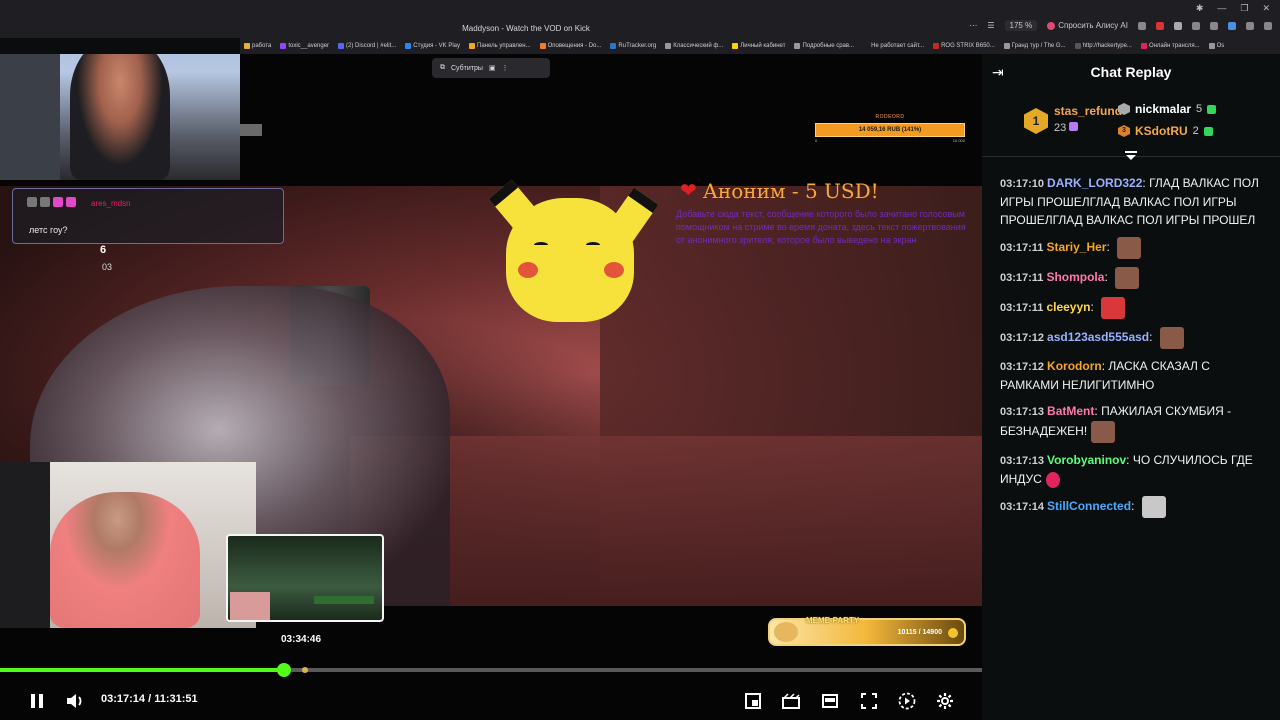 The width and height of the screenshot is (1280, 720). What do you see at coordinates (1131, 72) in the screenshot?
I see `chat-title: Chat Replay` at bounding box center [1131, 72].